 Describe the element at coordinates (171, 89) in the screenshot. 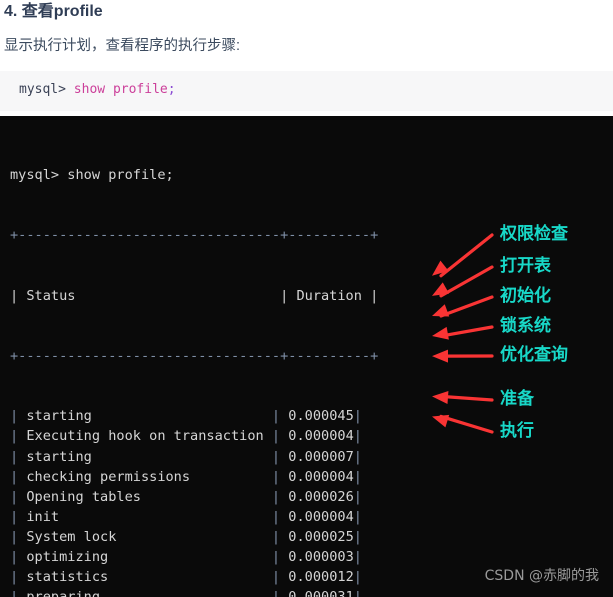

I see `code-semicolon: ;` at that location.